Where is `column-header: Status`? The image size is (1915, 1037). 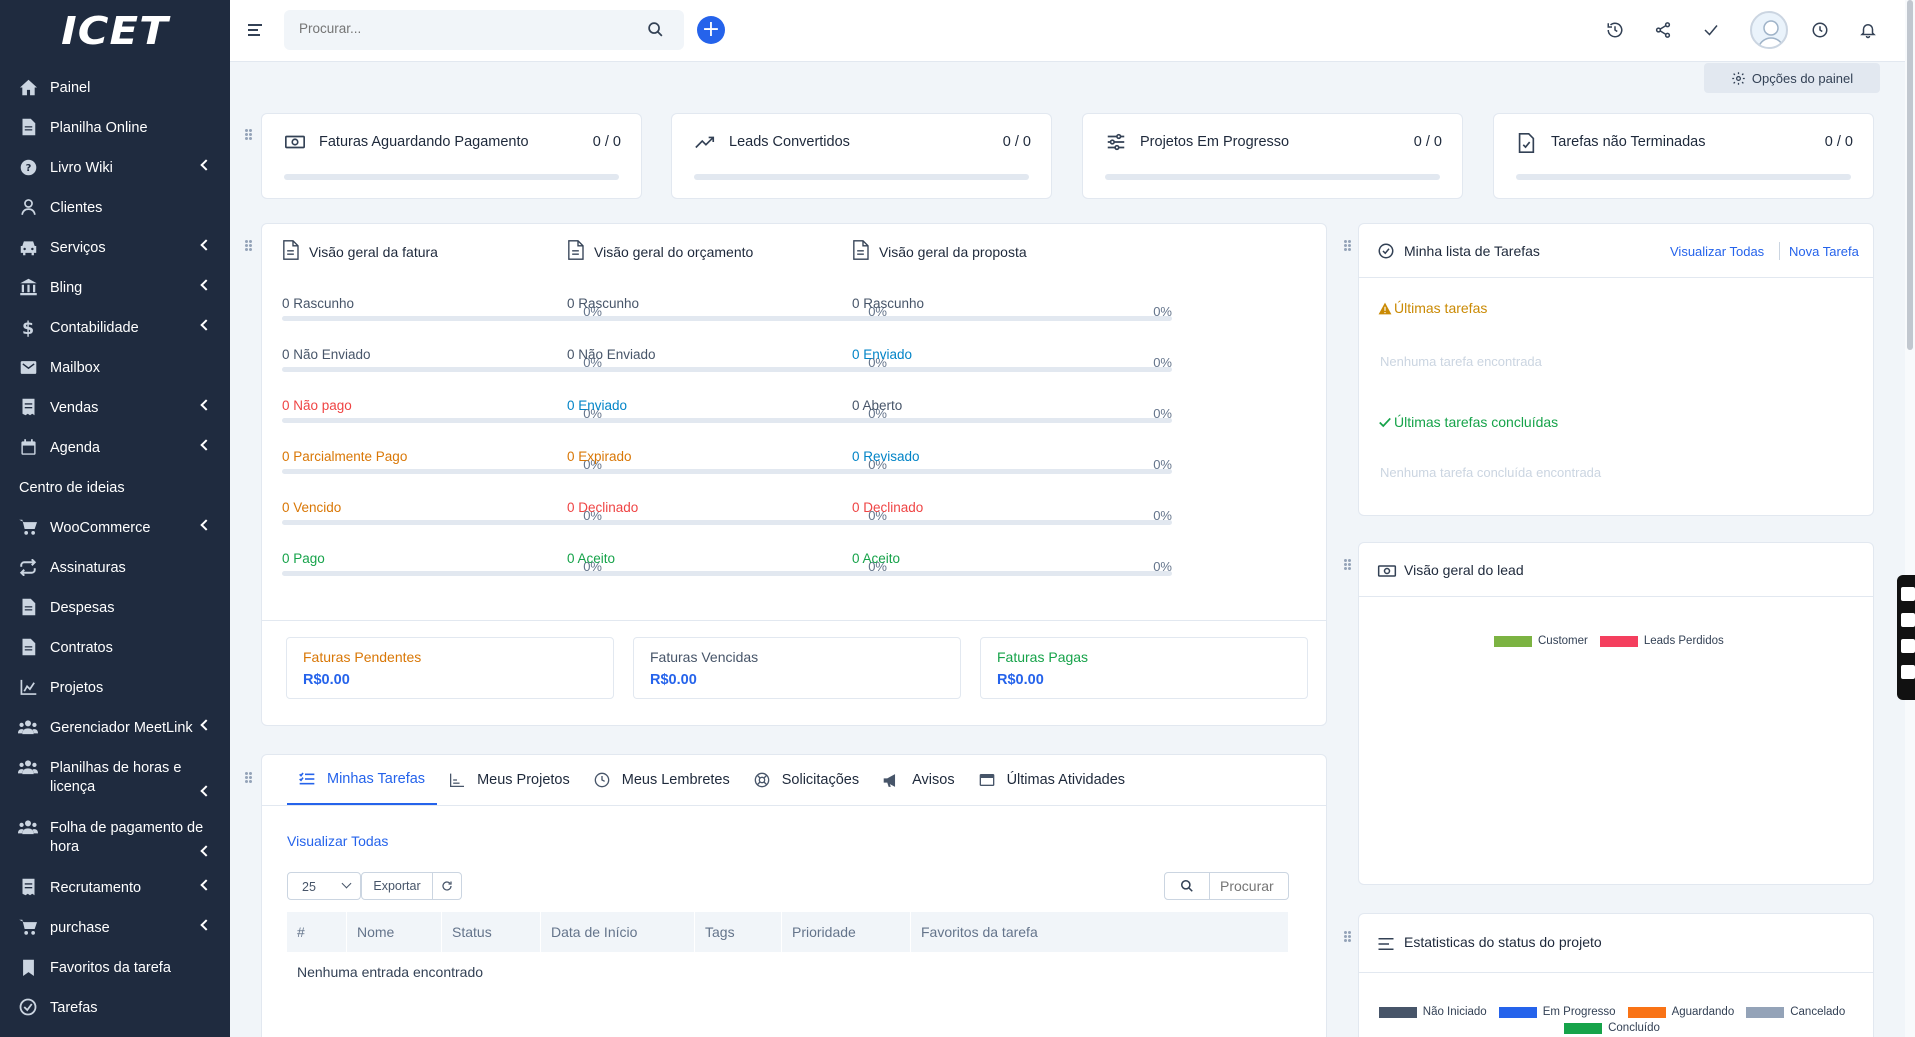 column-header: Status is located at coordinates (491, 932).